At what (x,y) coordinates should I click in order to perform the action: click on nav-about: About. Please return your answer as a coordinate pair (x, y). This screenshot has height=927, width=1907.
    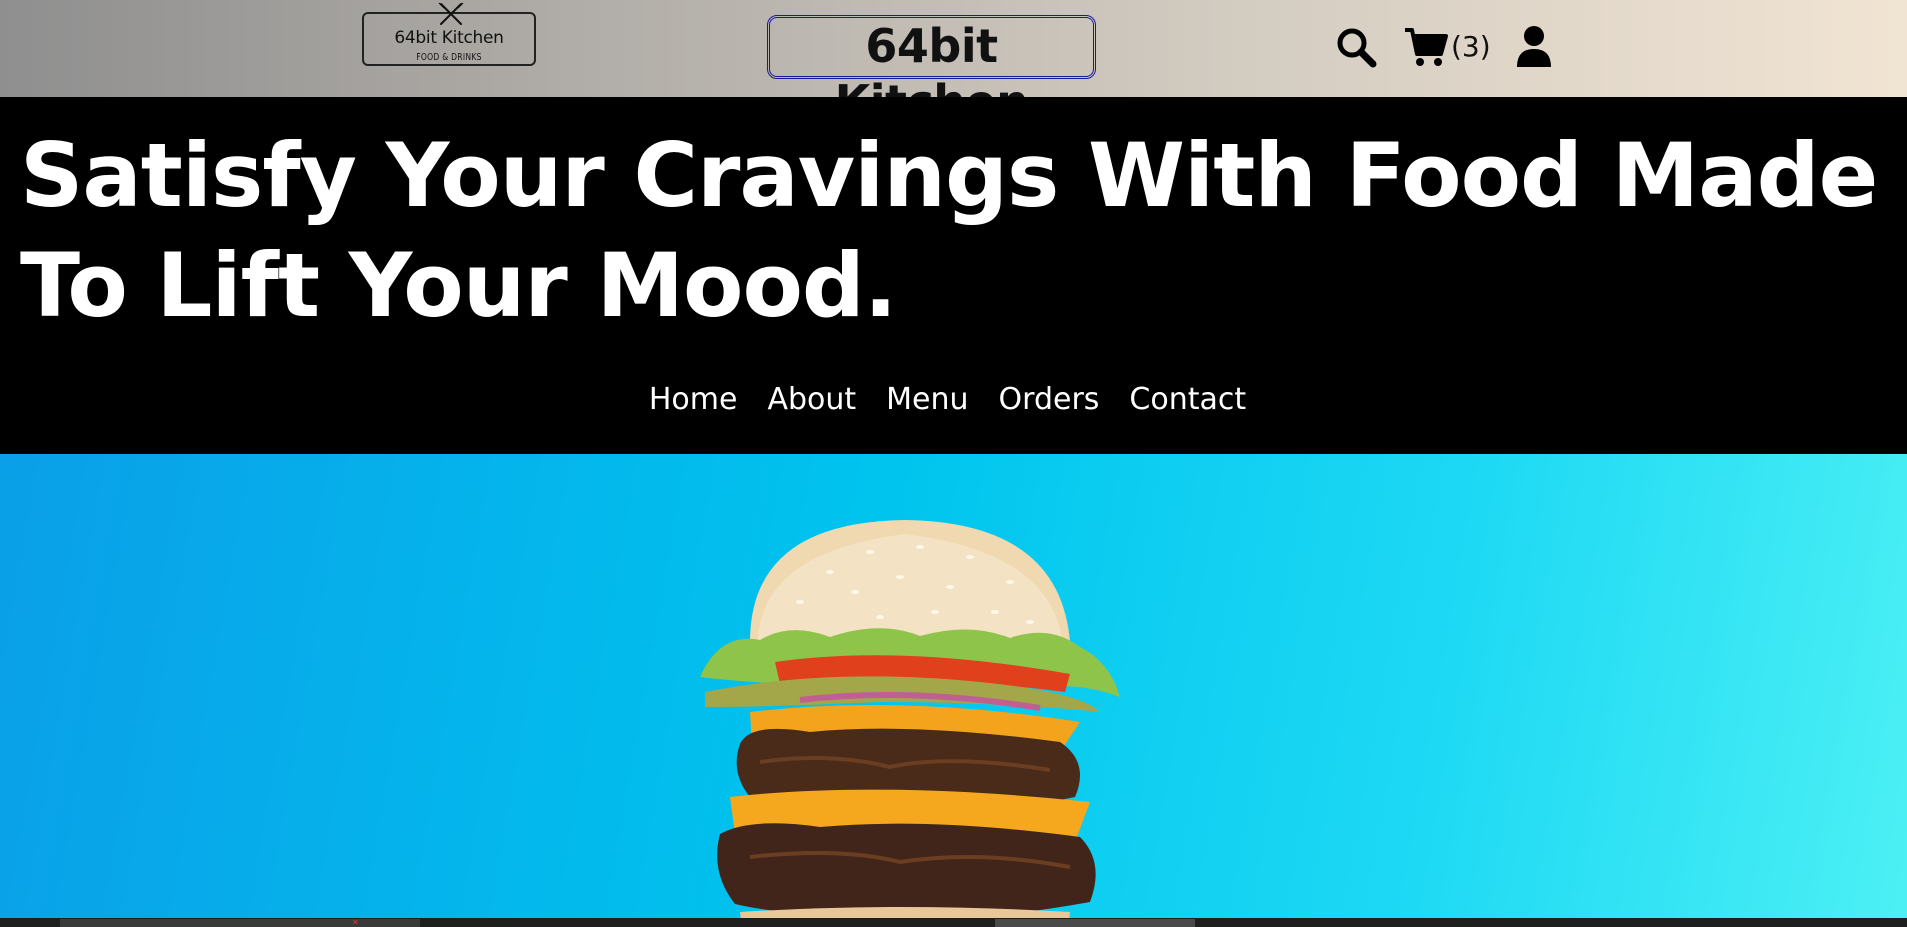
    Looking at the image, I should click on (811, 400).